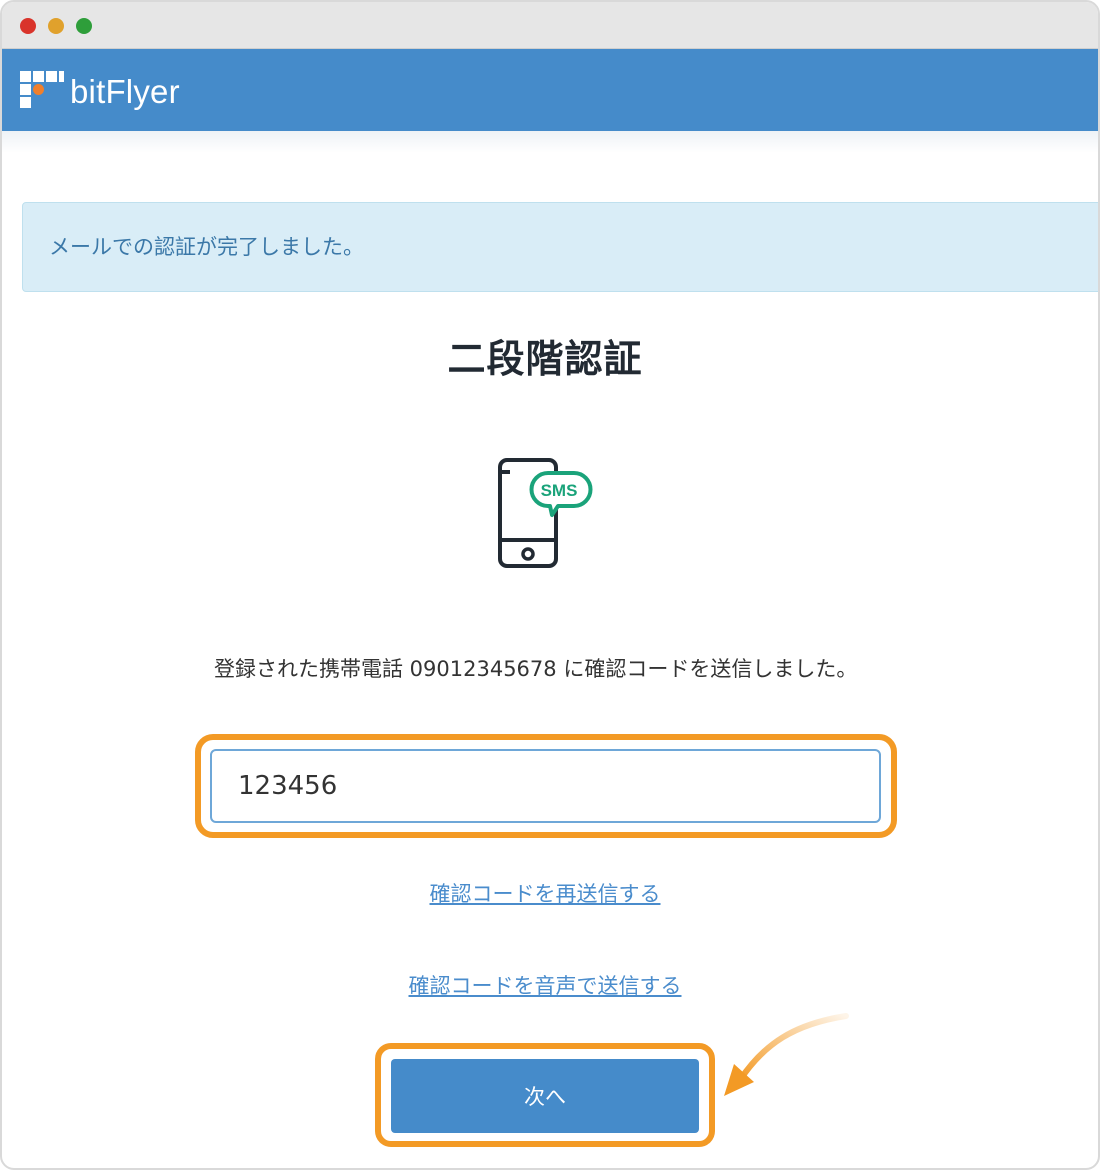 The image size is (1100, 1170). What do you see at coordinates (560, 247) in the screenshot?
I see `success-alert: メールでの認証が完了しました。` at bounding box center [560, 247].